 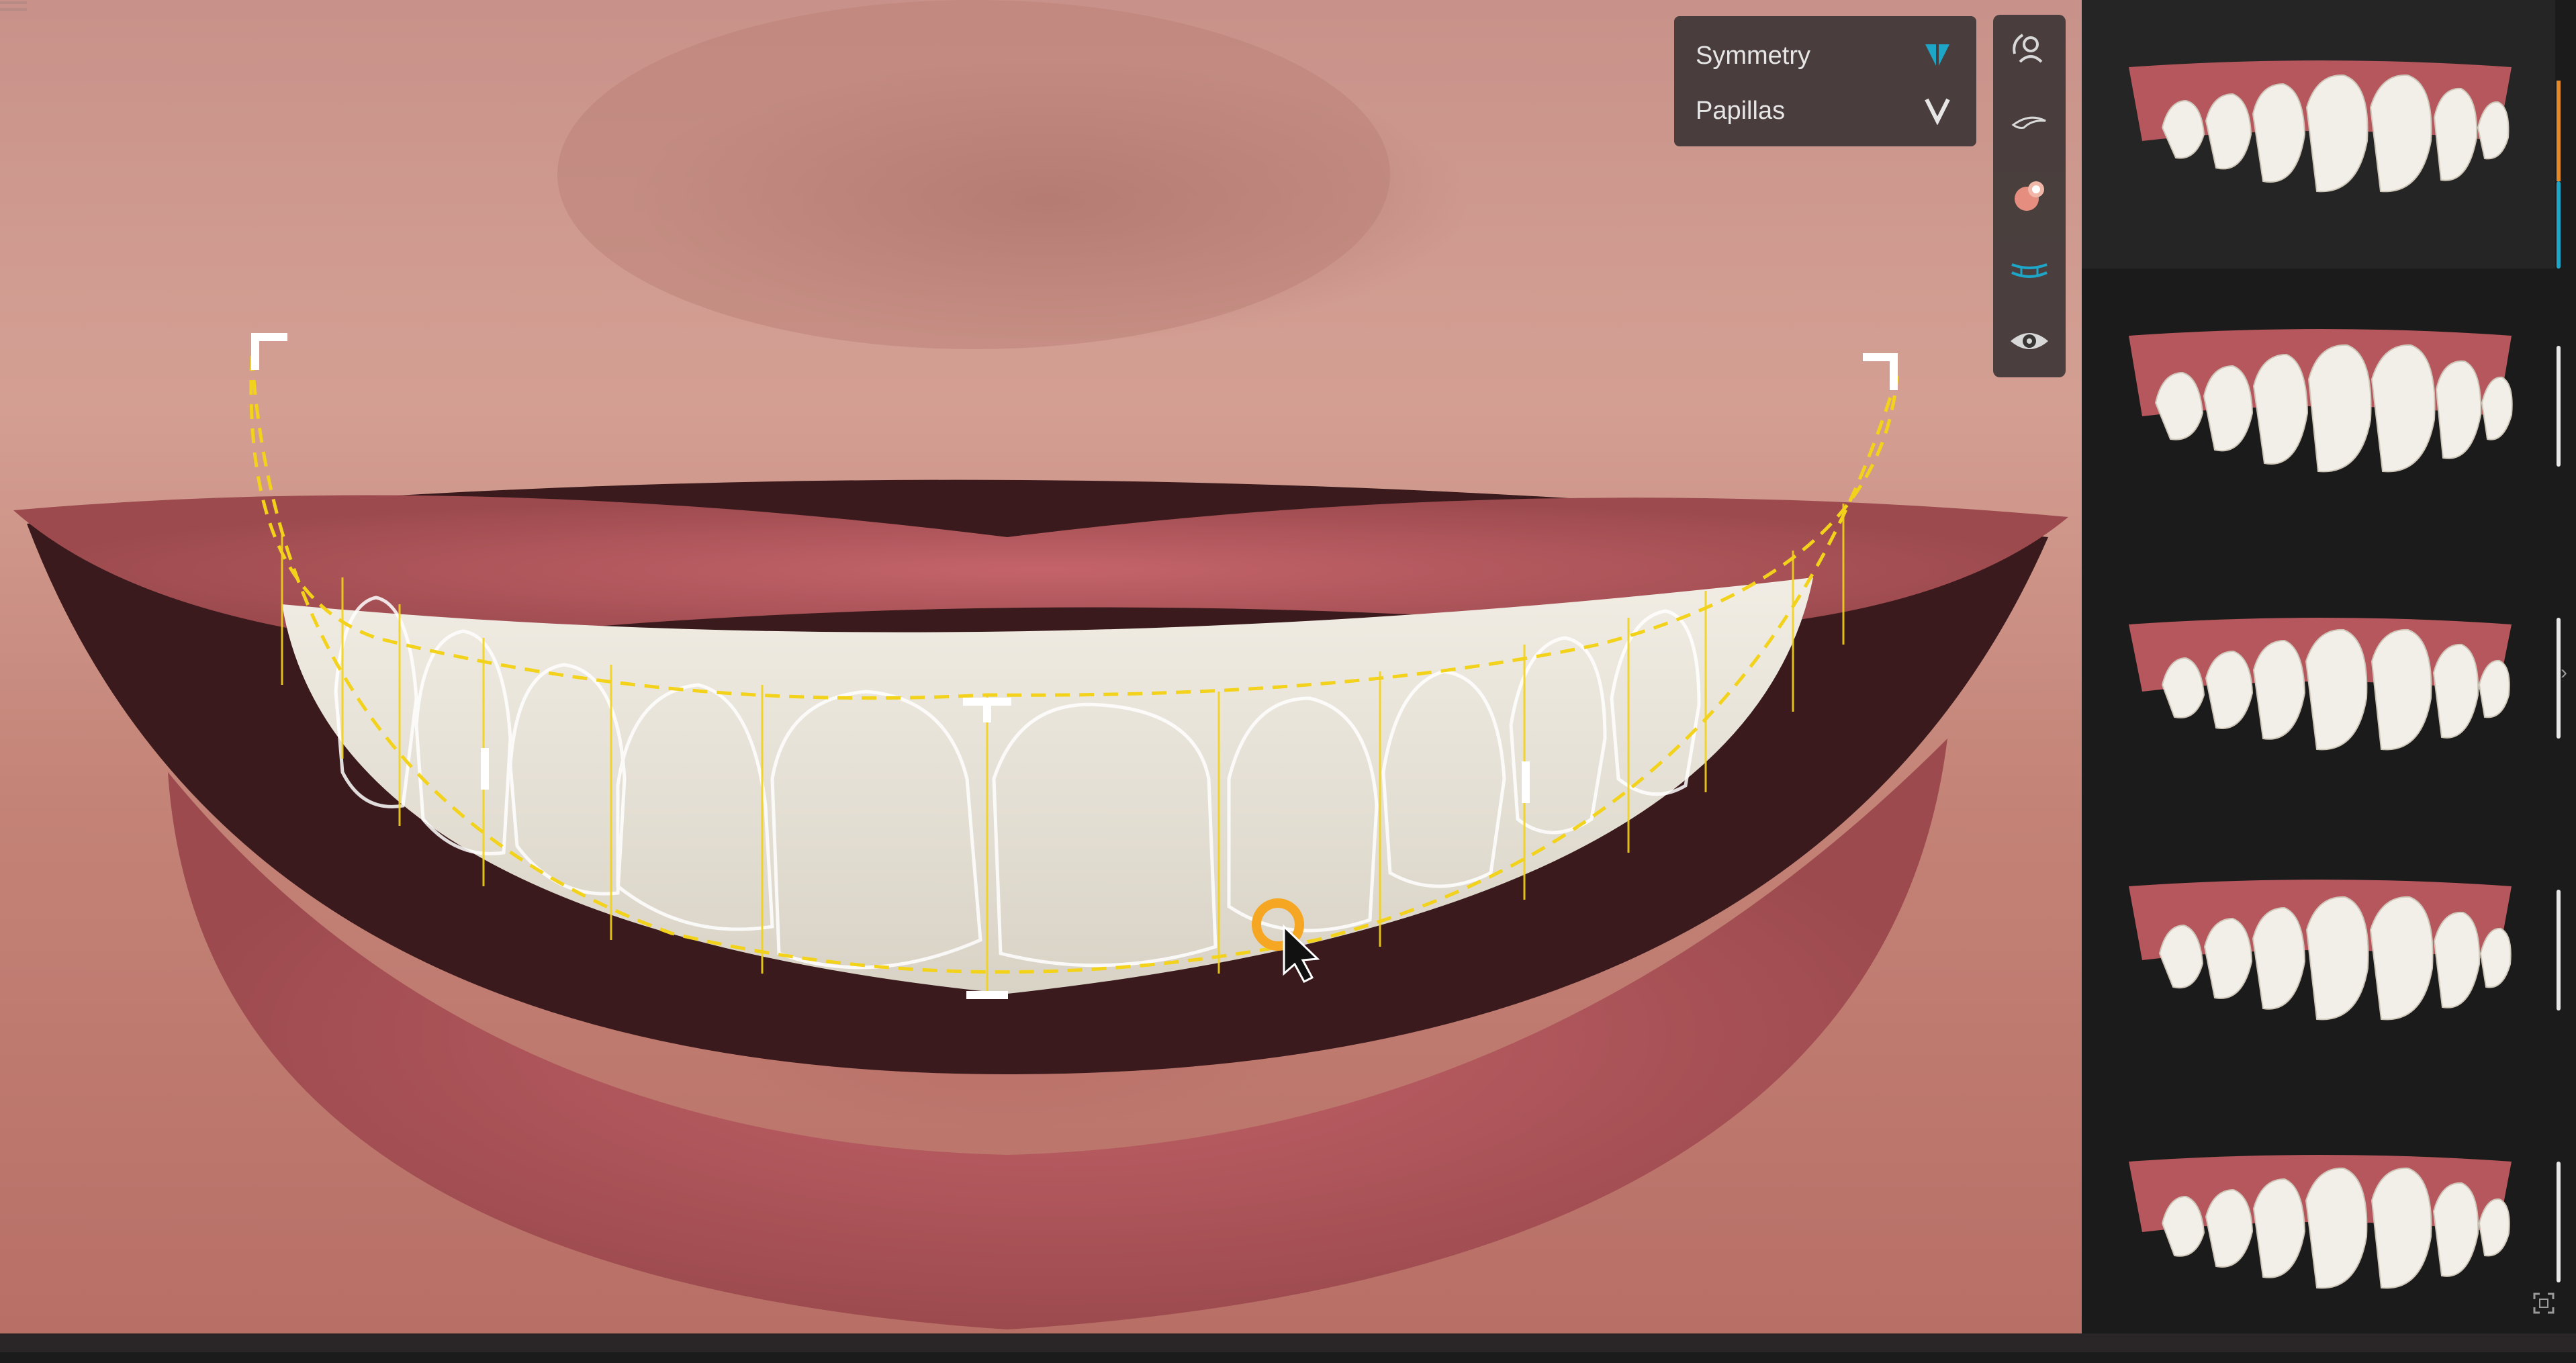 What do you see at coordinates (1753, 56) in the screenshot?
I see `symmetry-label: Symmetry` at bounding box center [1753, 56].